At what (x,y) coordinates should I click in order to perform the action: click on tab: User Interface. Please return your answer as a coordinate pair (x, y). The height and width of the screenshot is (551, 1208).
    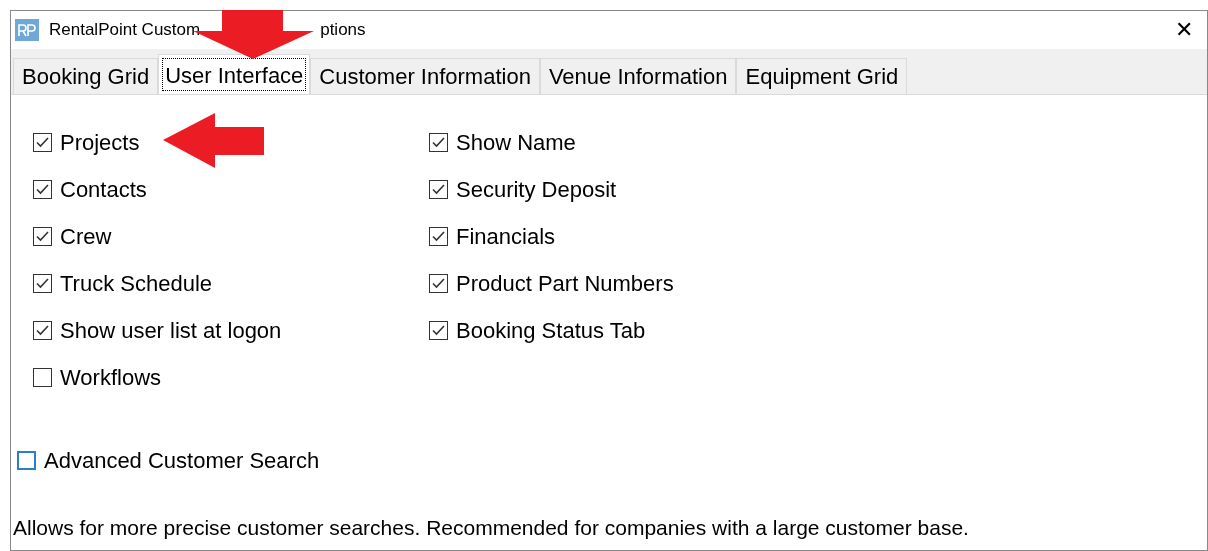
    Looking at the image, I should click on (234, 74).